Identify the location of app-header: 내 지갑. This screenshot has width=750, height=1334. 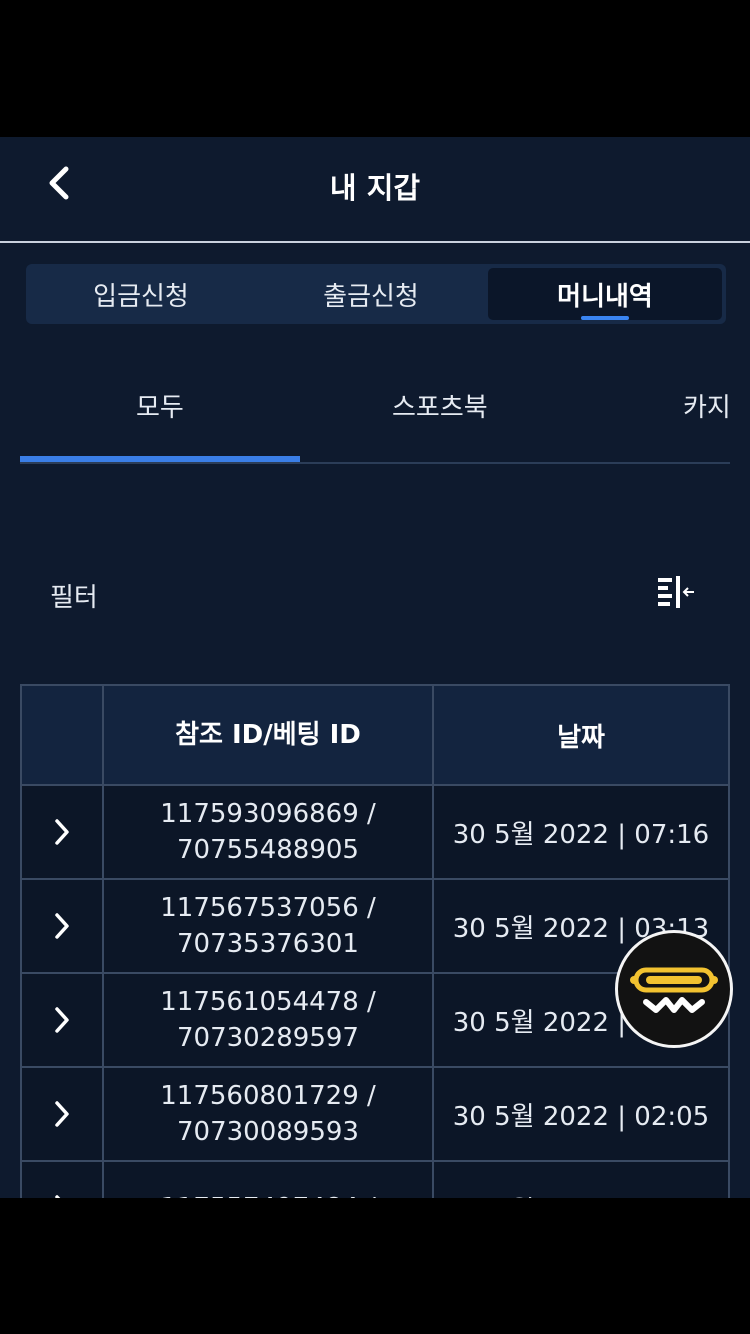
(375, 190).